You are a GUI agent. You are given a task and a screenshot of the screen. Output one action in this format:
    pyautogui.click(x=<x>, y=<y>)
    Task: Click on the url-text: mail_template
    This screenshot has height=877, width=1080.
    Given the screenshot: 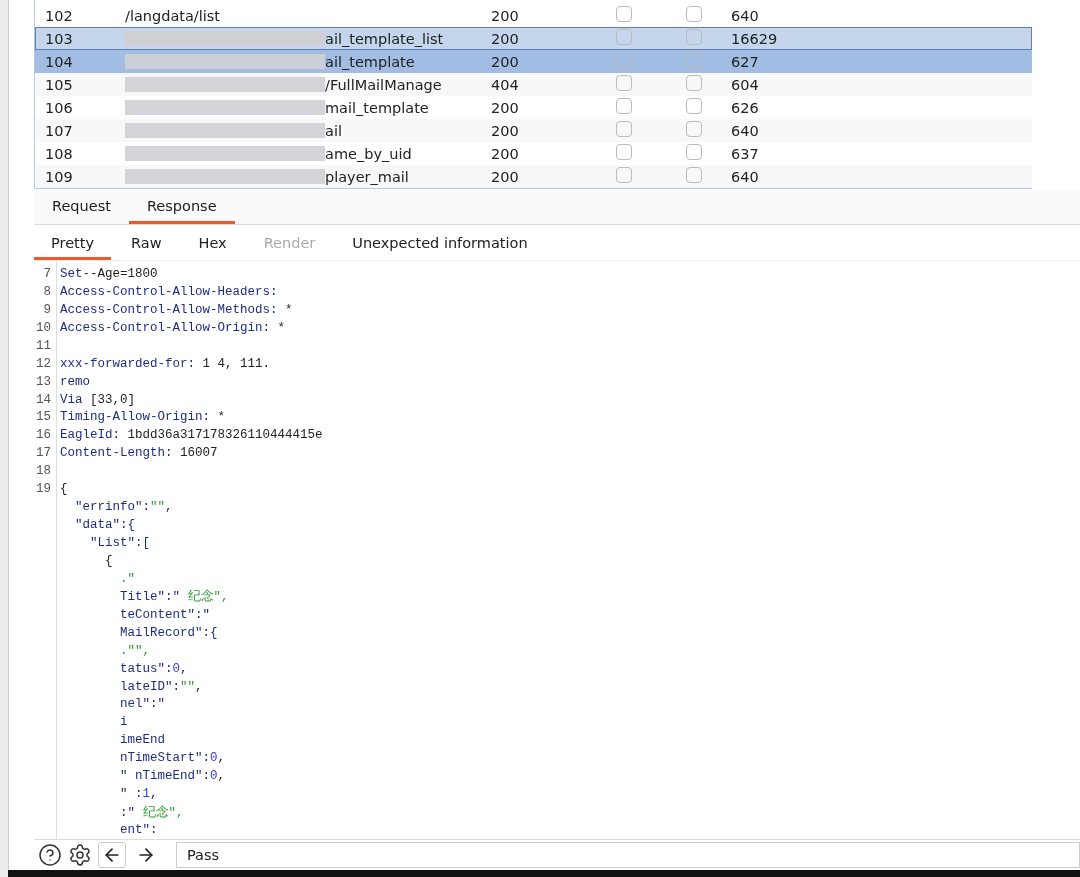 What is the action you would take?
    pyautogui.click(x=377, y=107)
    